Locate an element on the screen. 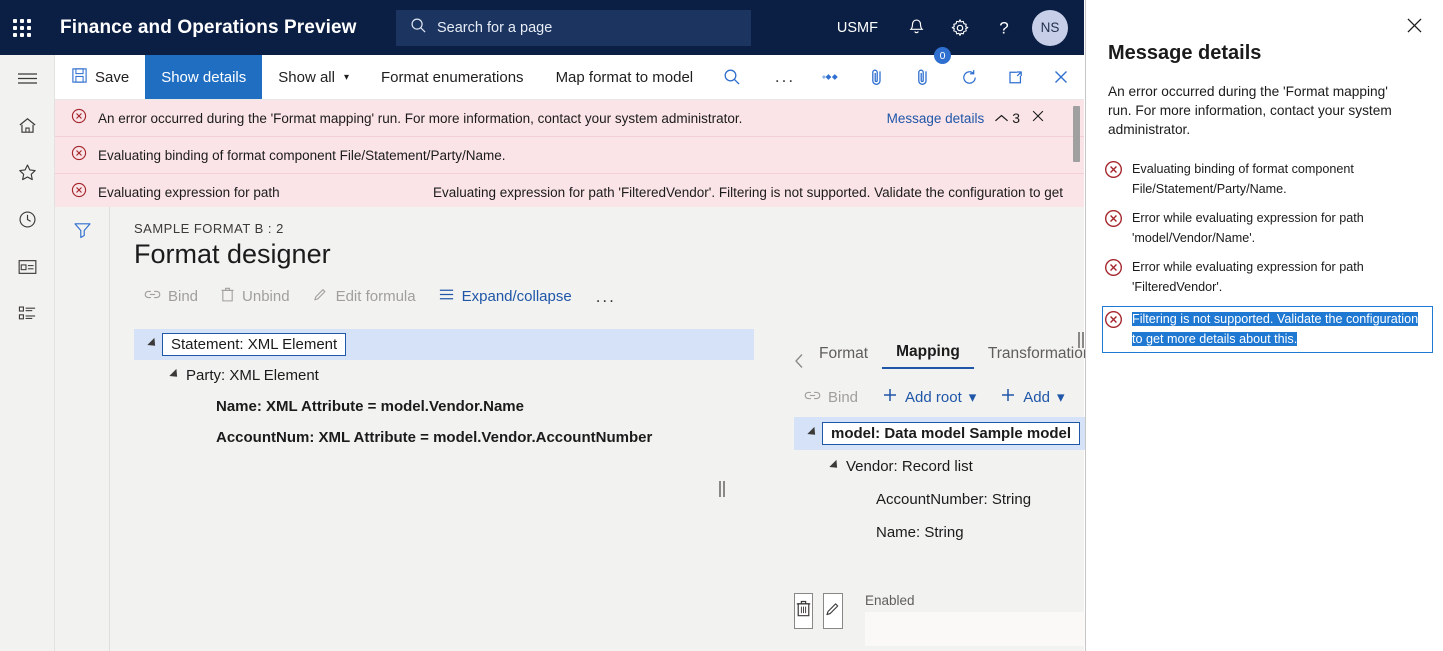 The width and height of the screenshot is (1443, 651). attachment-icon is located at coordinates (877, 77).